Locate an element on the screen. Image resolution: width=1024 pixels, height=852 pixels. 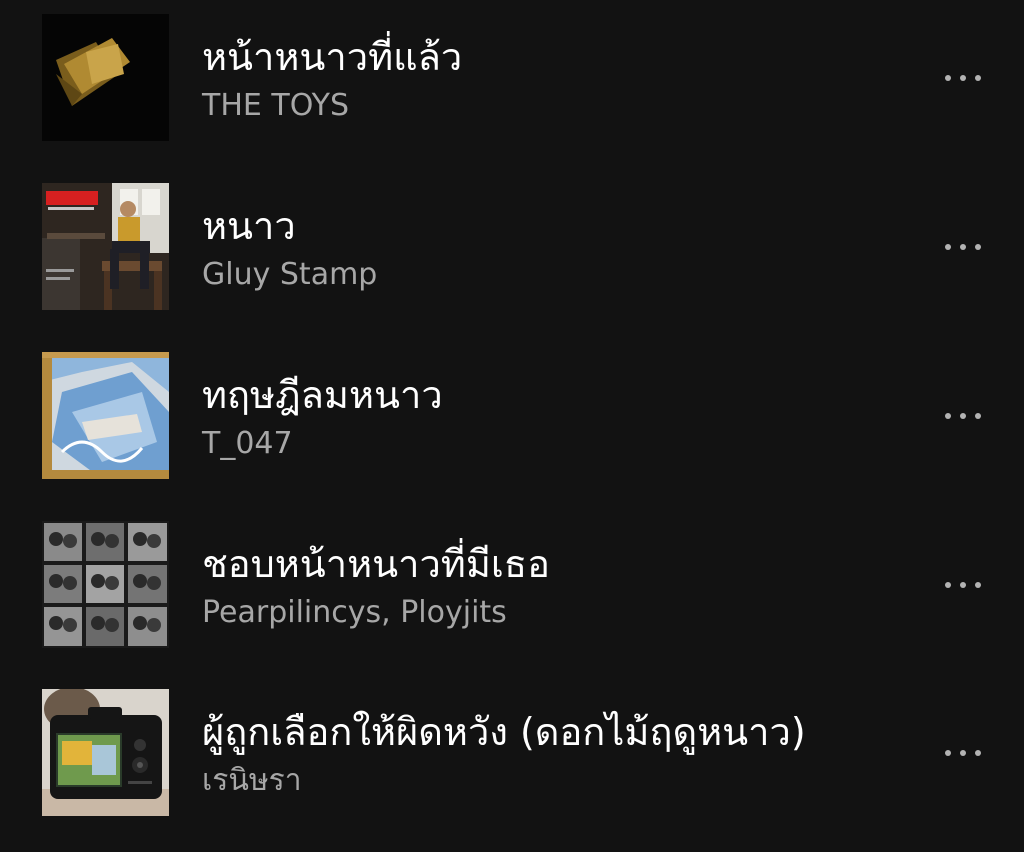
track-artist: T_047 is located at coordinates (247, 444).